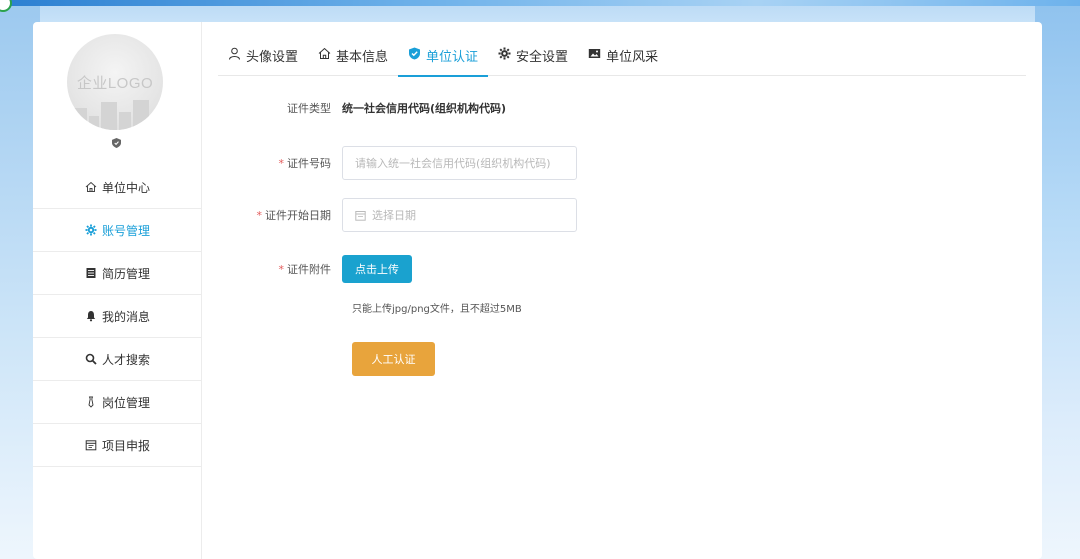  I want to click on cert-type-label: 证件类型, so click(309, 108).